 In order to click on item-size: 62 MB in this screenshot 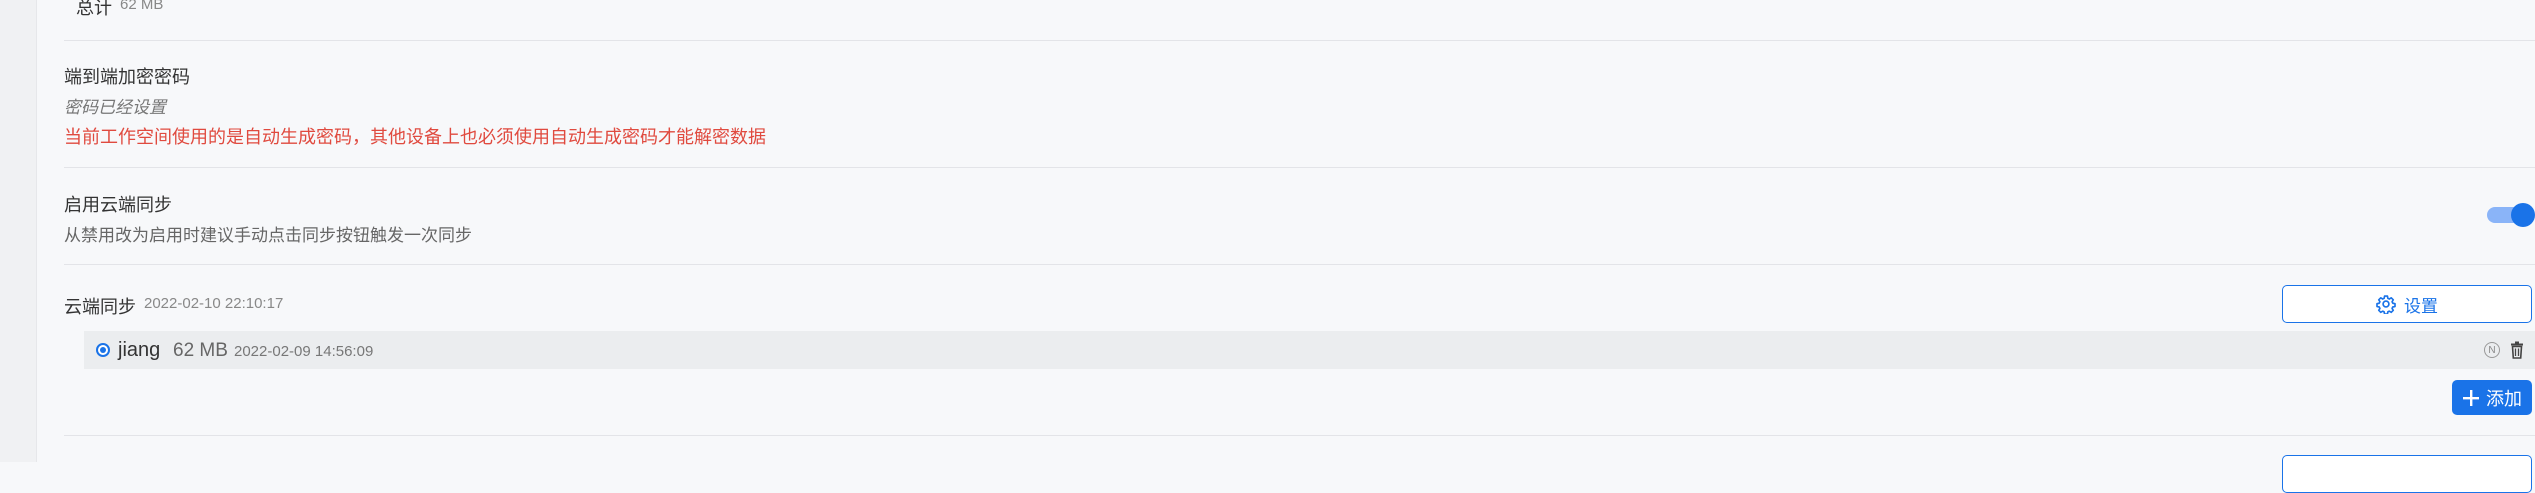, I will do `click(200, 350)`.